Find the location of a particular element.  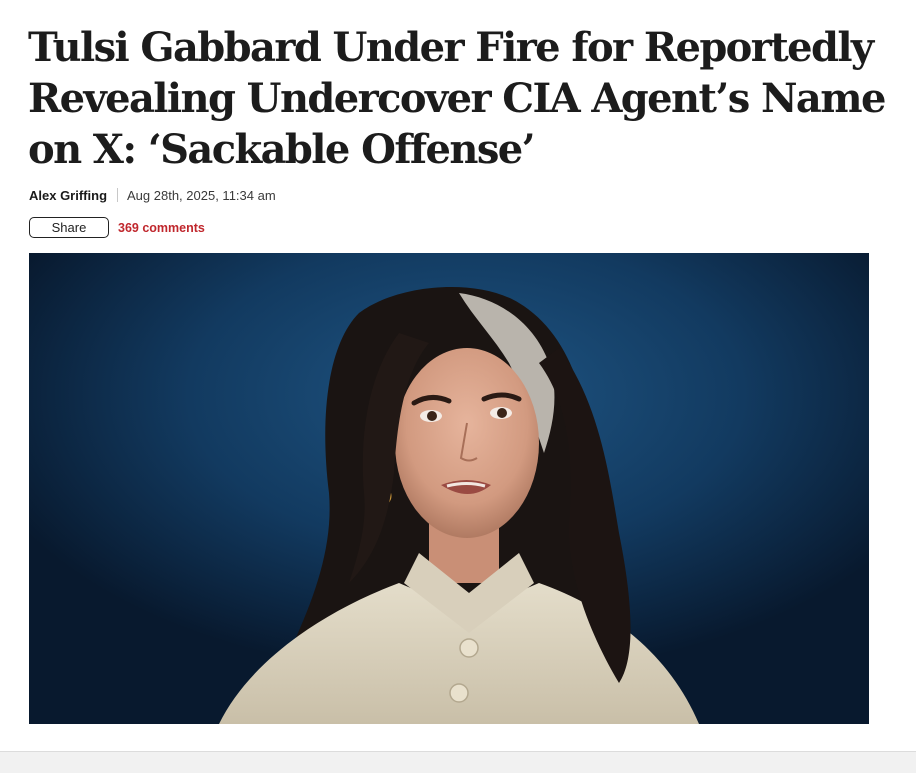

author-name: Alex Griffing is located at coordinates (68, 195).